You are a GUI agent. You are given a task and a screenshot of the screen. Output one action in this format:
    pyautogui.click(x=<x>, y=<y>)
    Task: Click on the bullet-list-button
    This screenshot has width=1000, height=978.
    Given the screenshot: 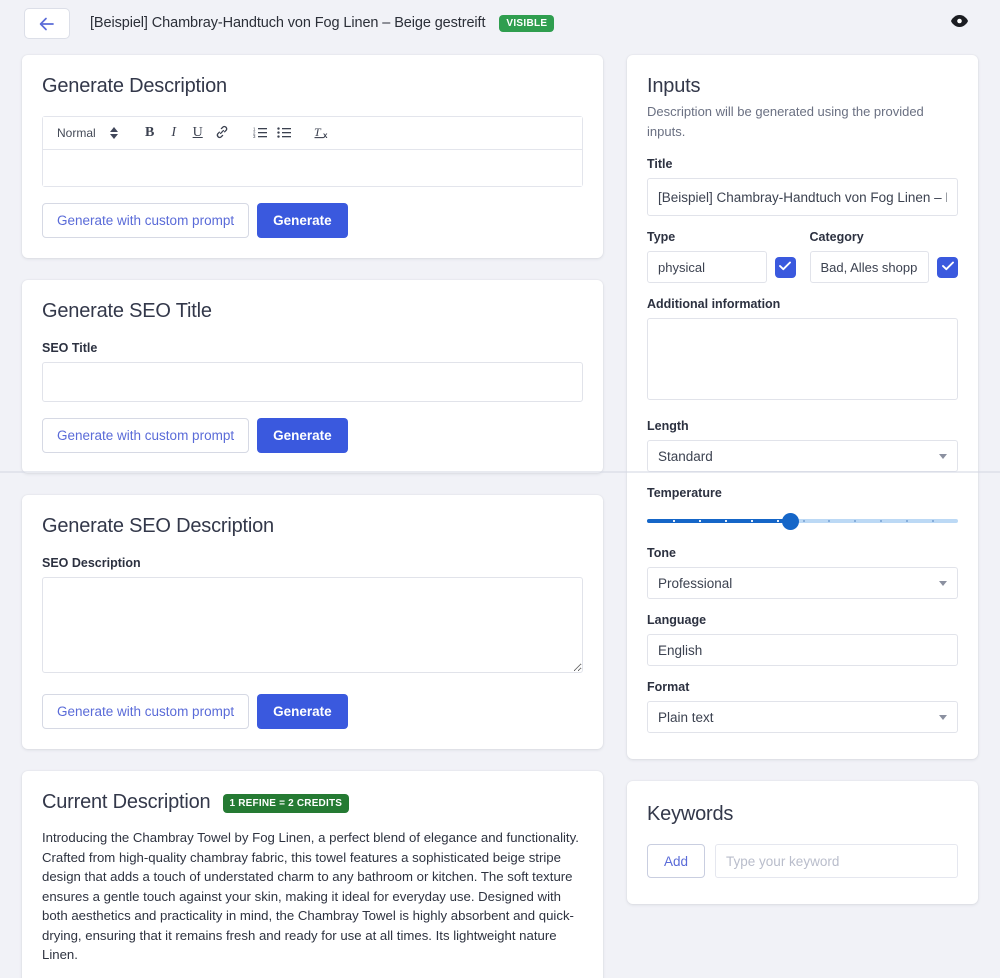 What is the action you would take?
    pyautogui.click(x=284, y=133)
    